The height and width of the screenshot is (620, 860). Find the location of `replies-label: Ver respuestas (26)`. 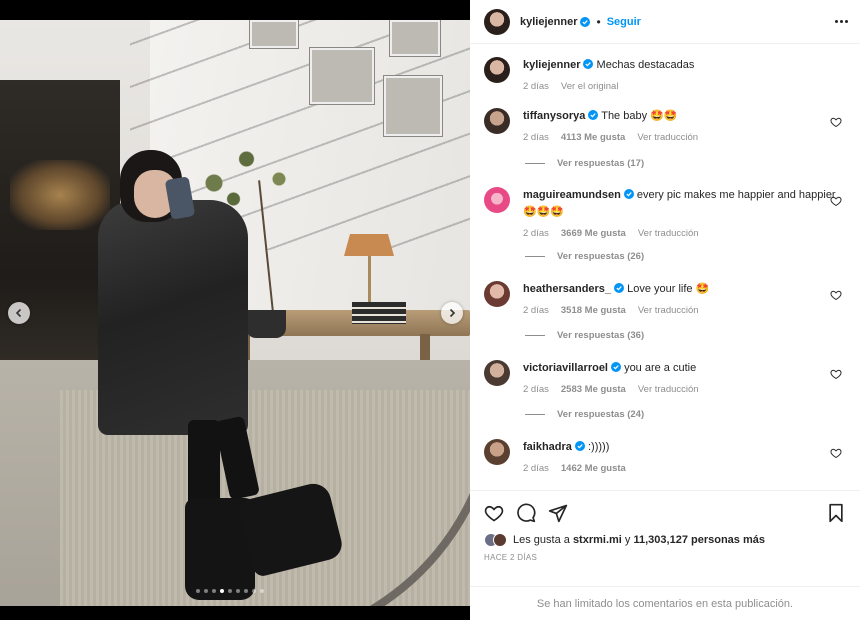

replies-label: Ver respuestas (26) is located at coordinates (601, 256).